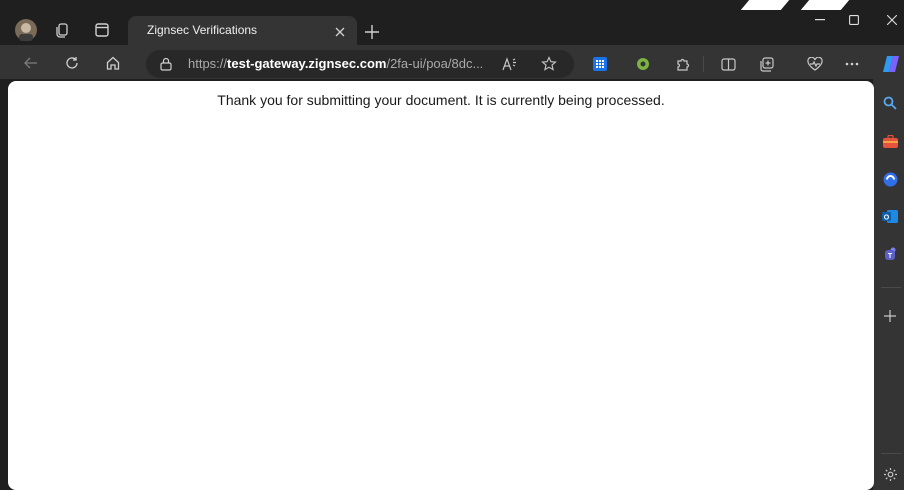 Image resolution: width=904 pixels, height=490 pixels. What do you see at coordinates (549, 64) in the screenshot?
I see `favorite-star-icon` at bounding box center [549, 64].